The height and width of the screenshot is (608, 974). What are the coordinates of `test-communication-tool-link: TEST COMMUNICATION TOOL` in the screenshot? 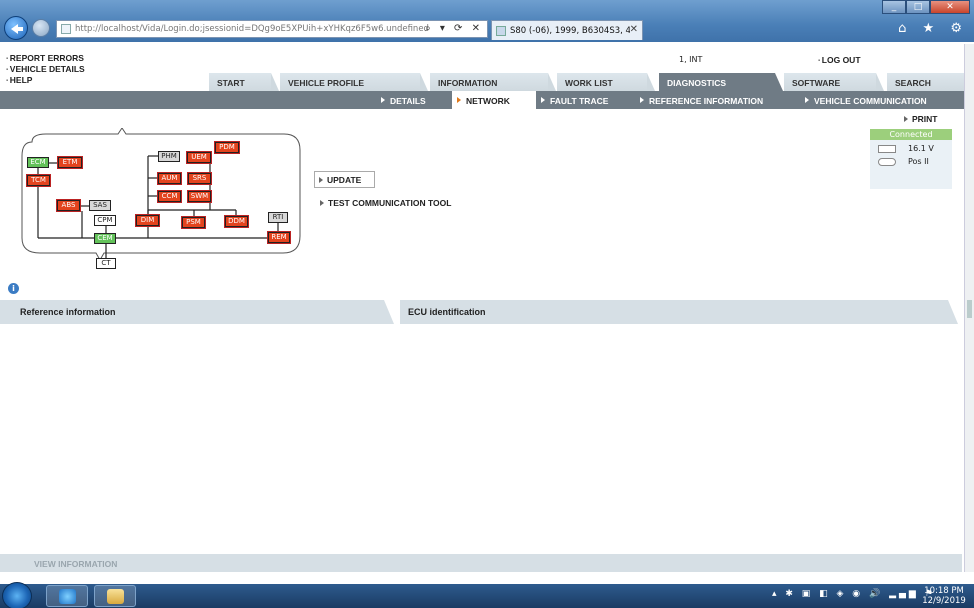 It's located at (383, 203).